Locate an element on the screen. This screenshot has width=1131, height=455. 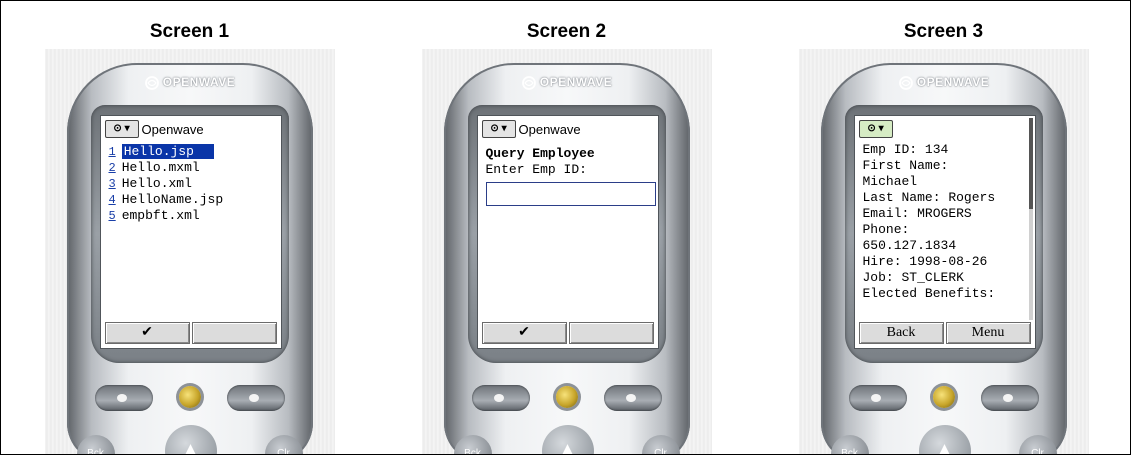
menu-item-hello-jsp: 1 Hello.jsp is located at coordinates (193, 152).